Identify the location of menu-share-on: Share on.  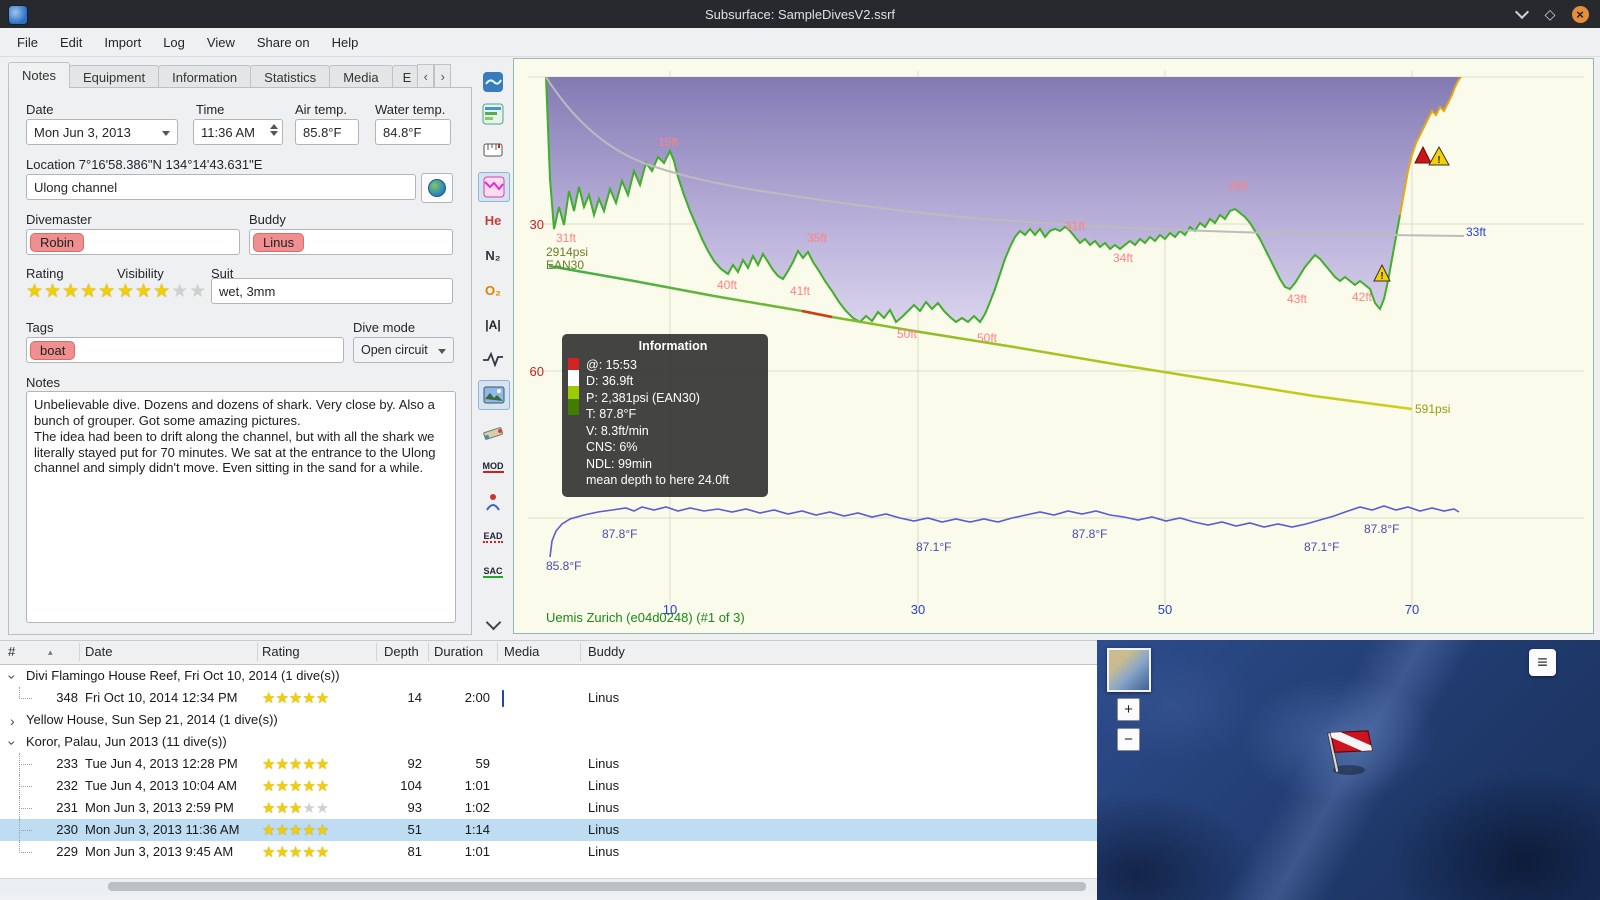
(283, 42).